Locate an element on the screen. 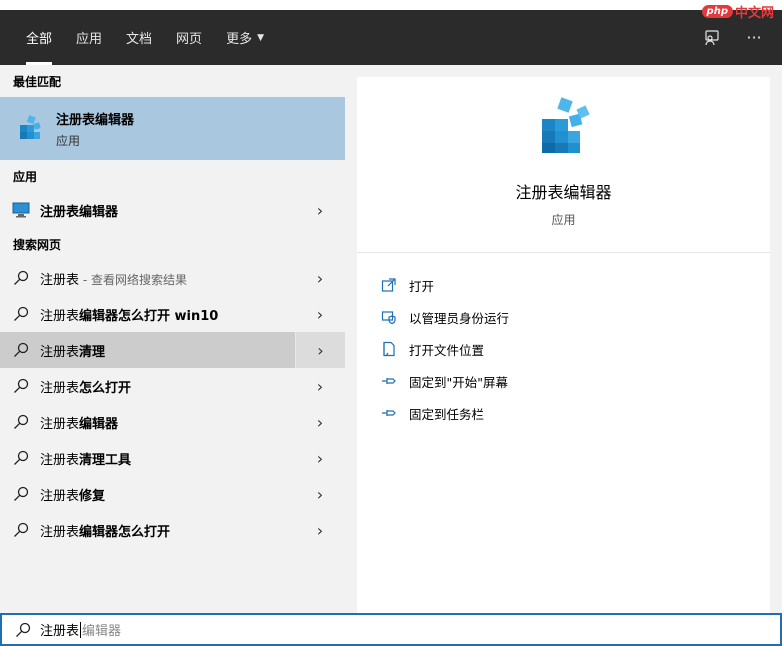  search-box: 注册表 编辑器 is located at coordinates (391, 629).